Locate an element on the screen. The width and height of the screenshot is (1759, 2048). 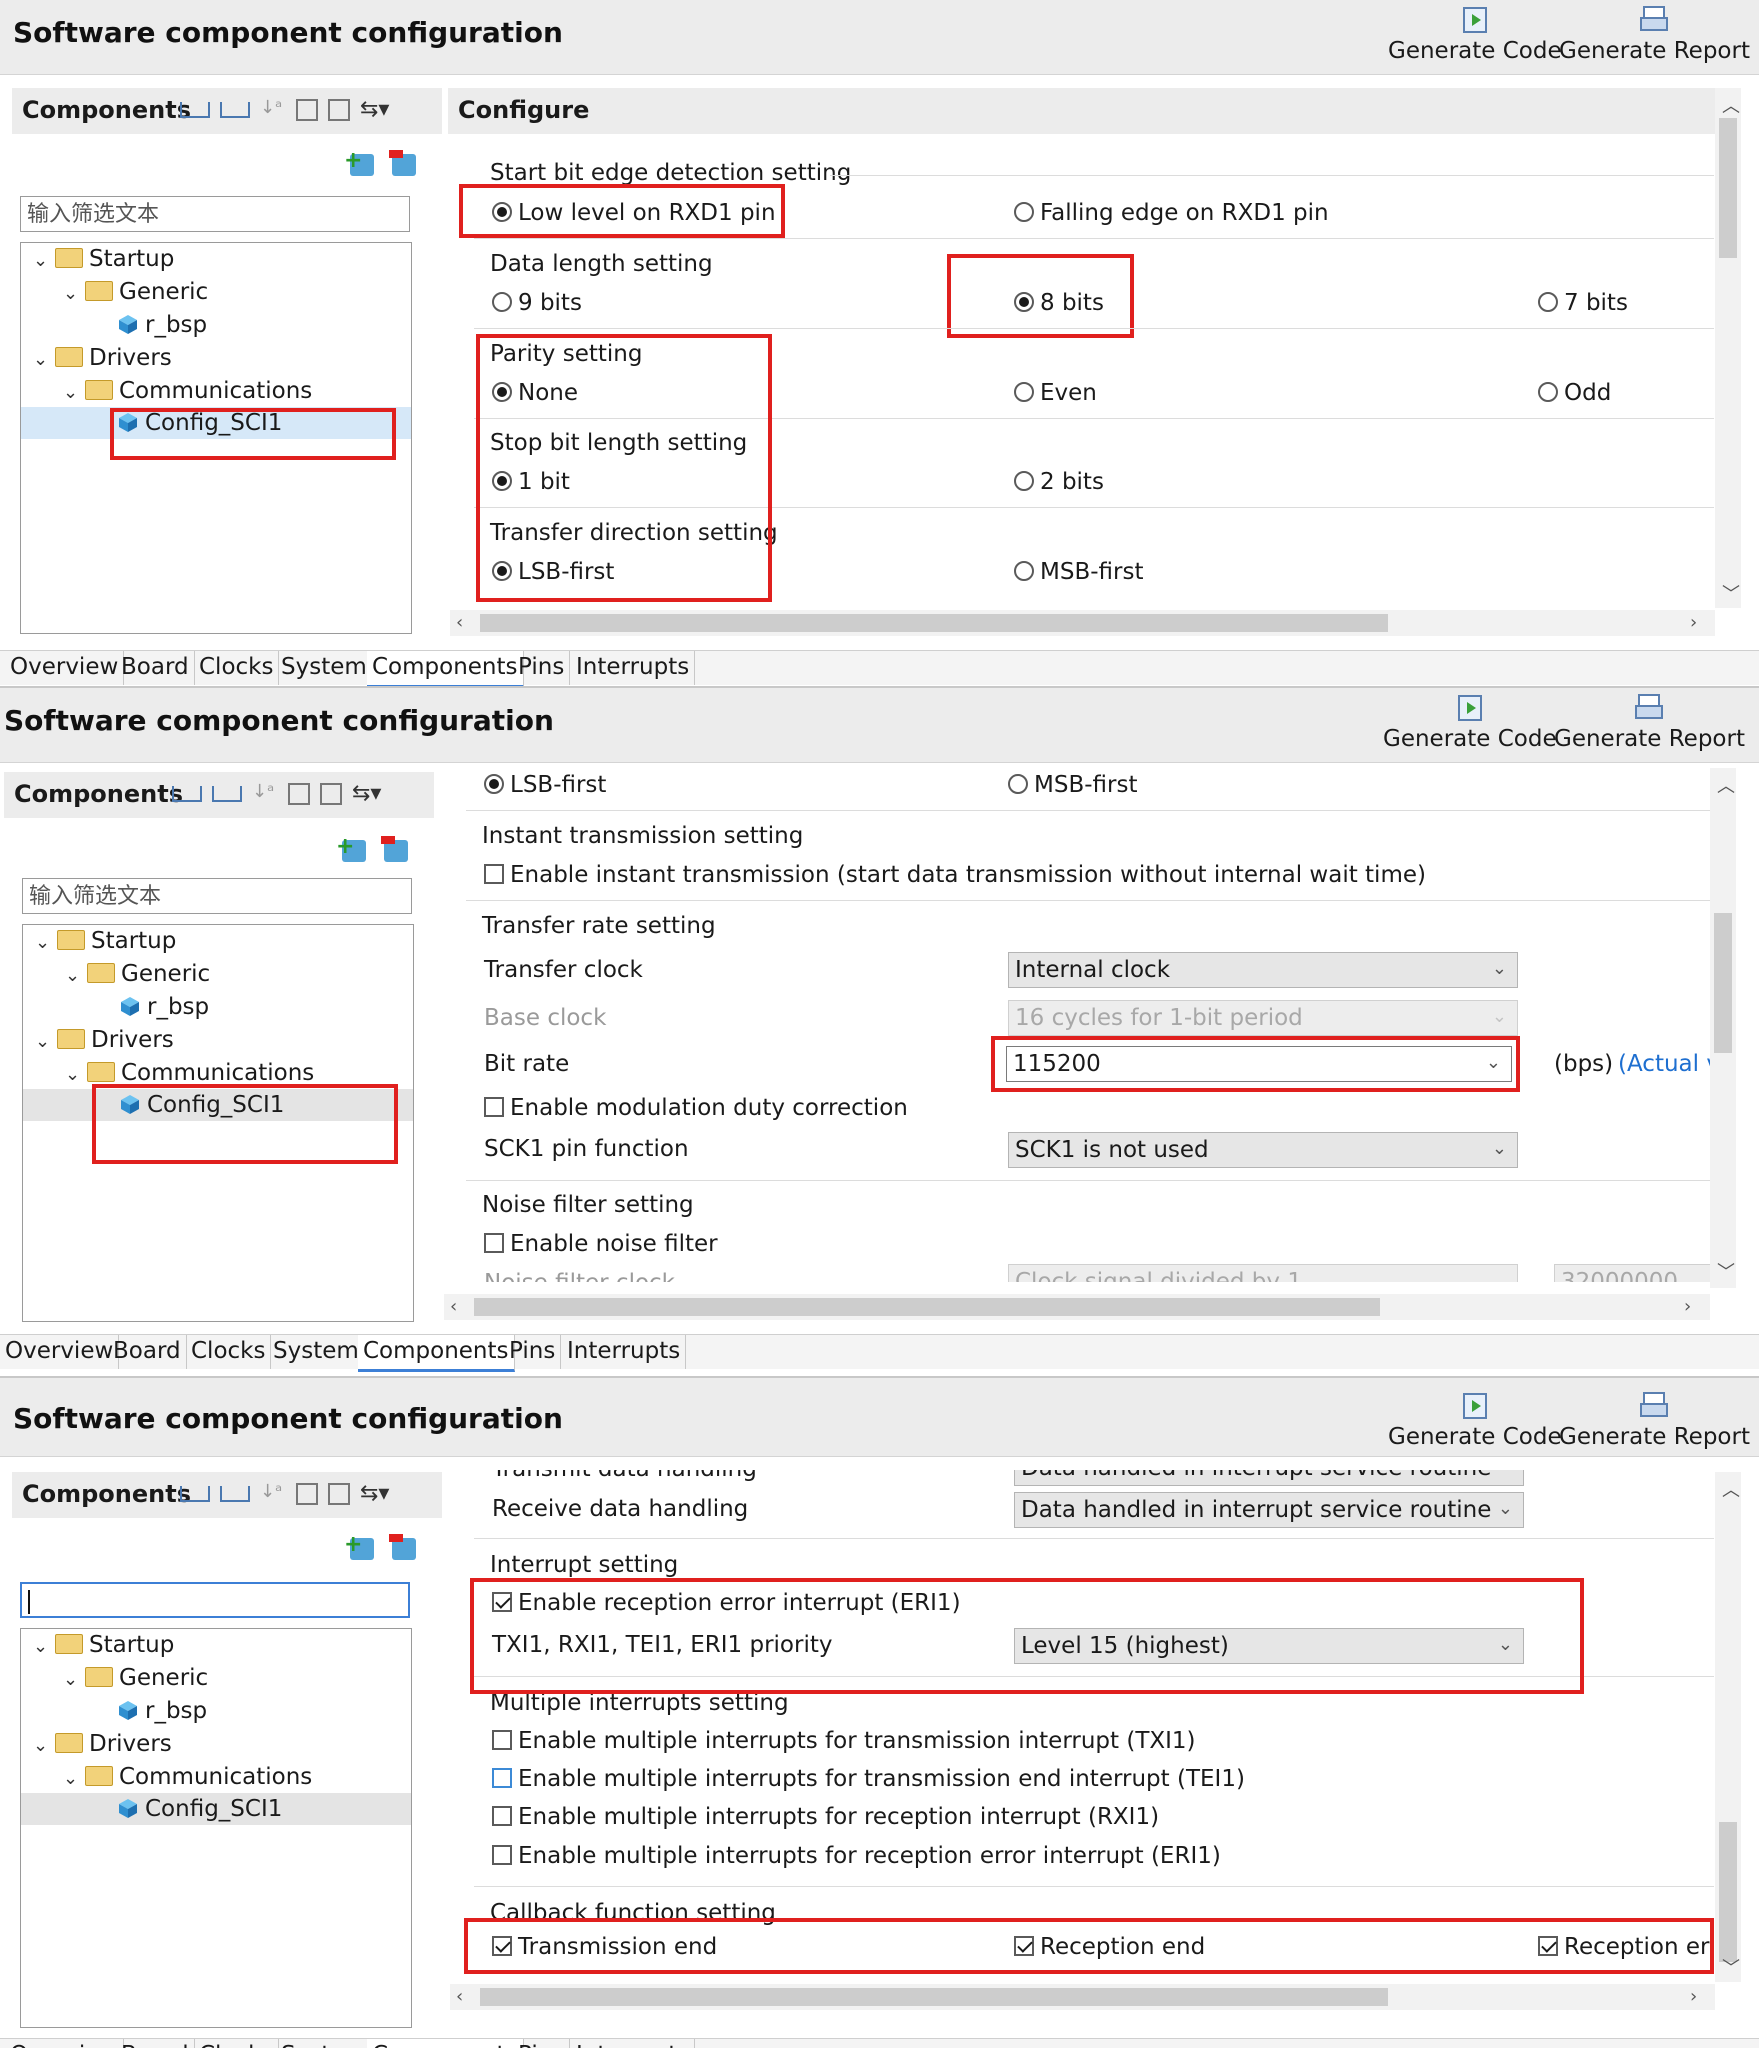
radio-7-bits: 7 bits is located at coordinates (1583, 303).